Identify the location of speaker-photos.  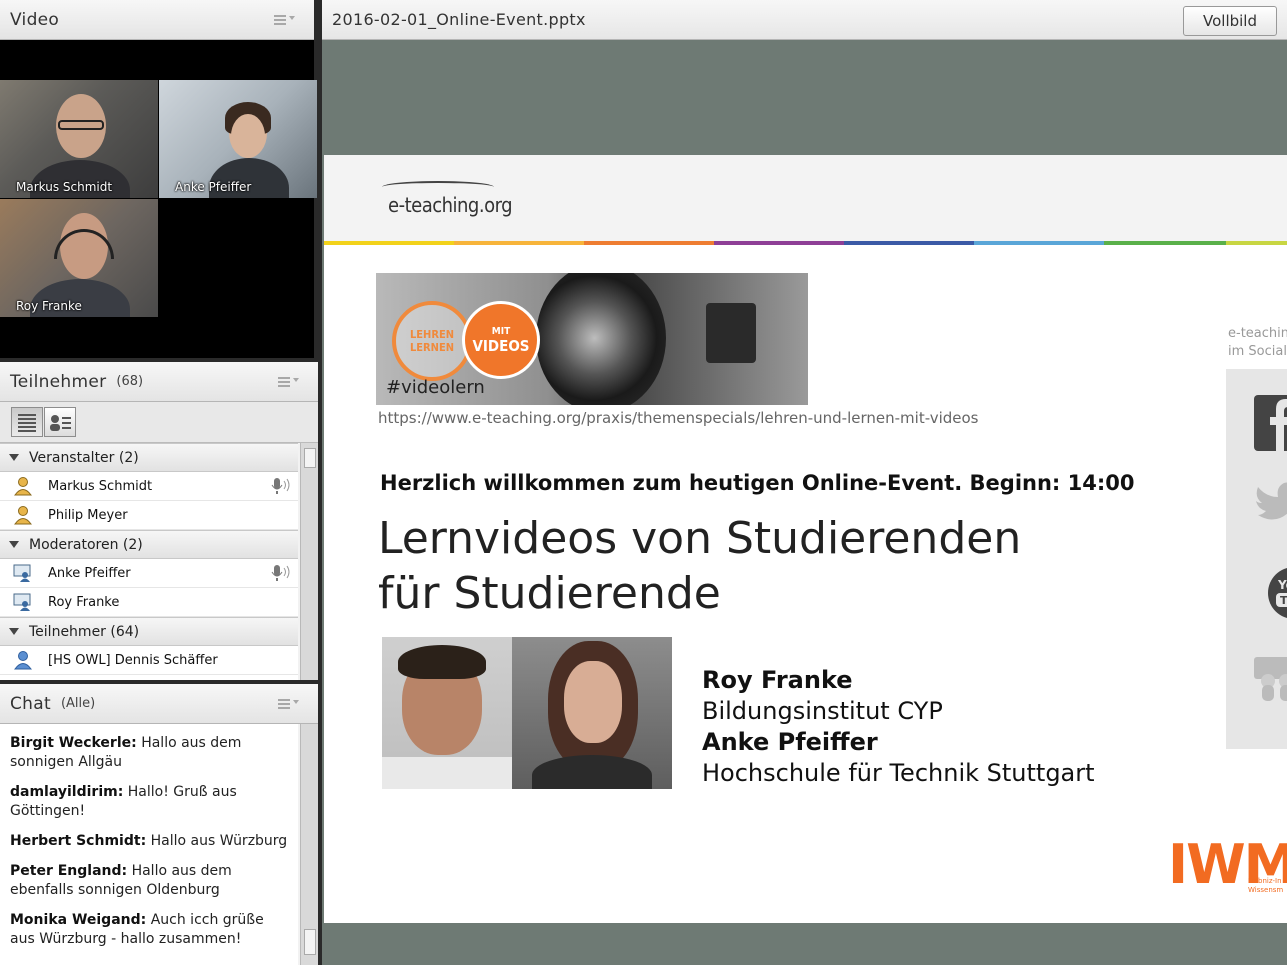
(527, 713).